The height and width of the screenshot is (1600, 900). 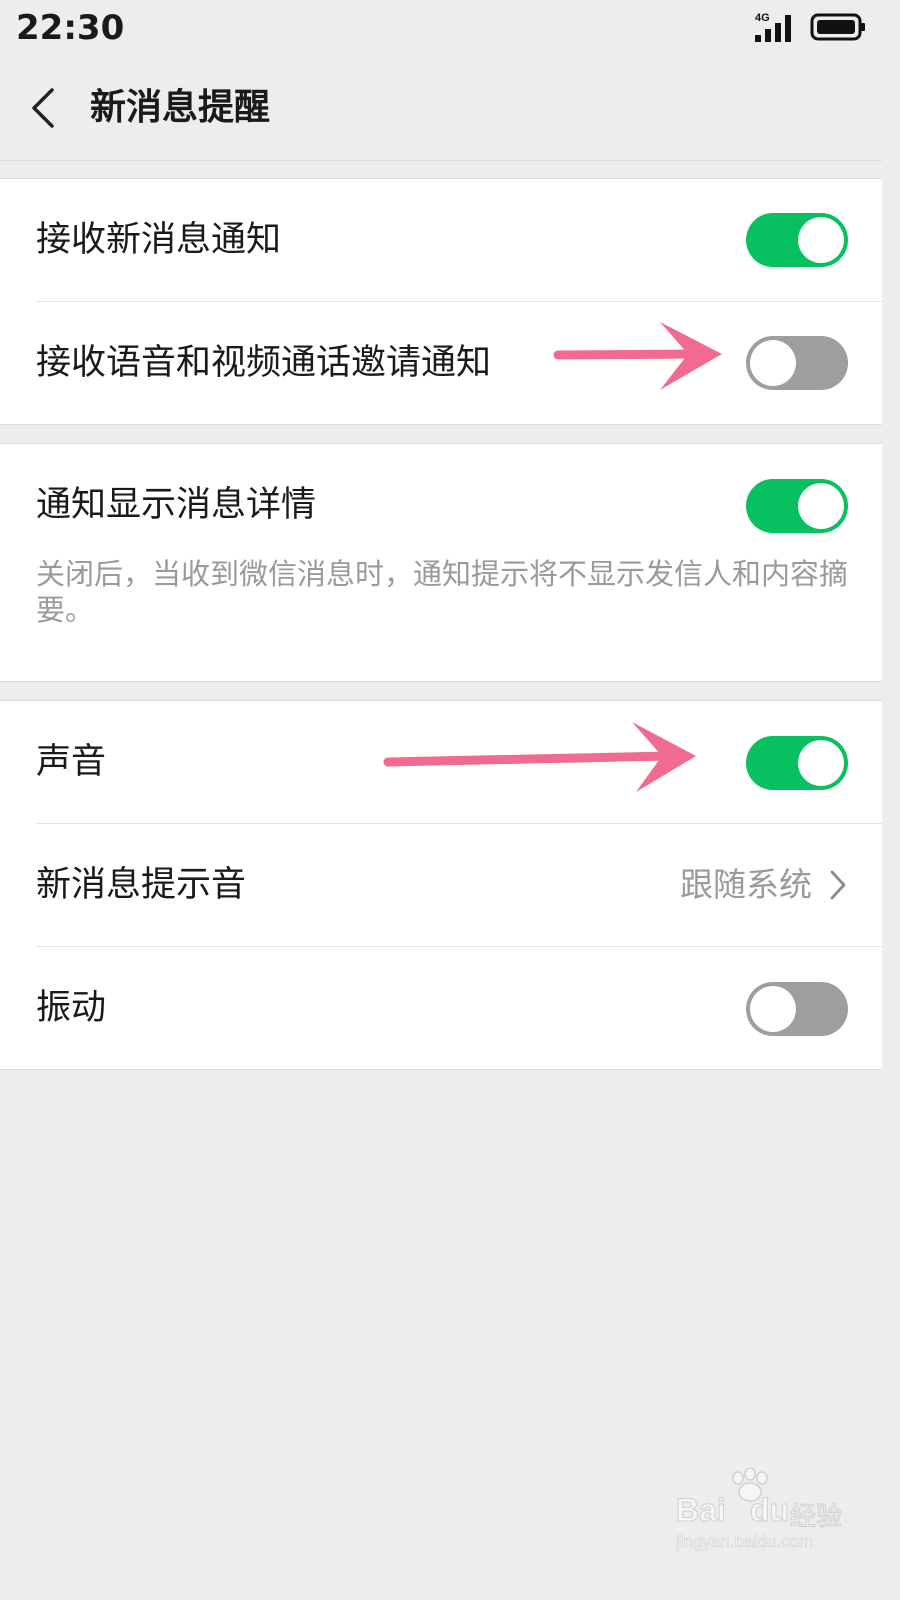 What do you see at coordinates (838, 885) in the screenshot?
I see `chevron-right-icon` at bounding box center [838, 885].